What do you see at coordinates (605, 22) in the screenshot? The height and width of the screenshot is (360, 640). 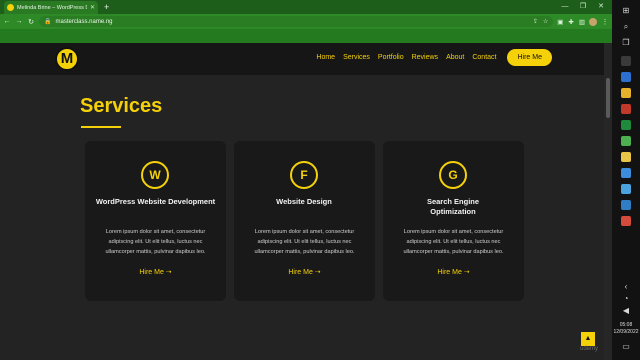 I see `menu-icon: ⋮` at bounding box center [605, 22].